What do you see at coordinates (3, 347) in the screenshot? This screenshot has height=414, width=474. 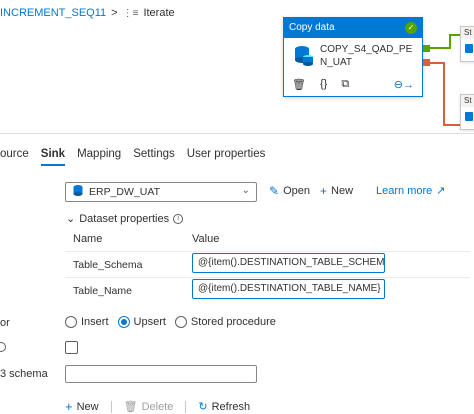 I see `info-icon` at bounding box center [3, 347].